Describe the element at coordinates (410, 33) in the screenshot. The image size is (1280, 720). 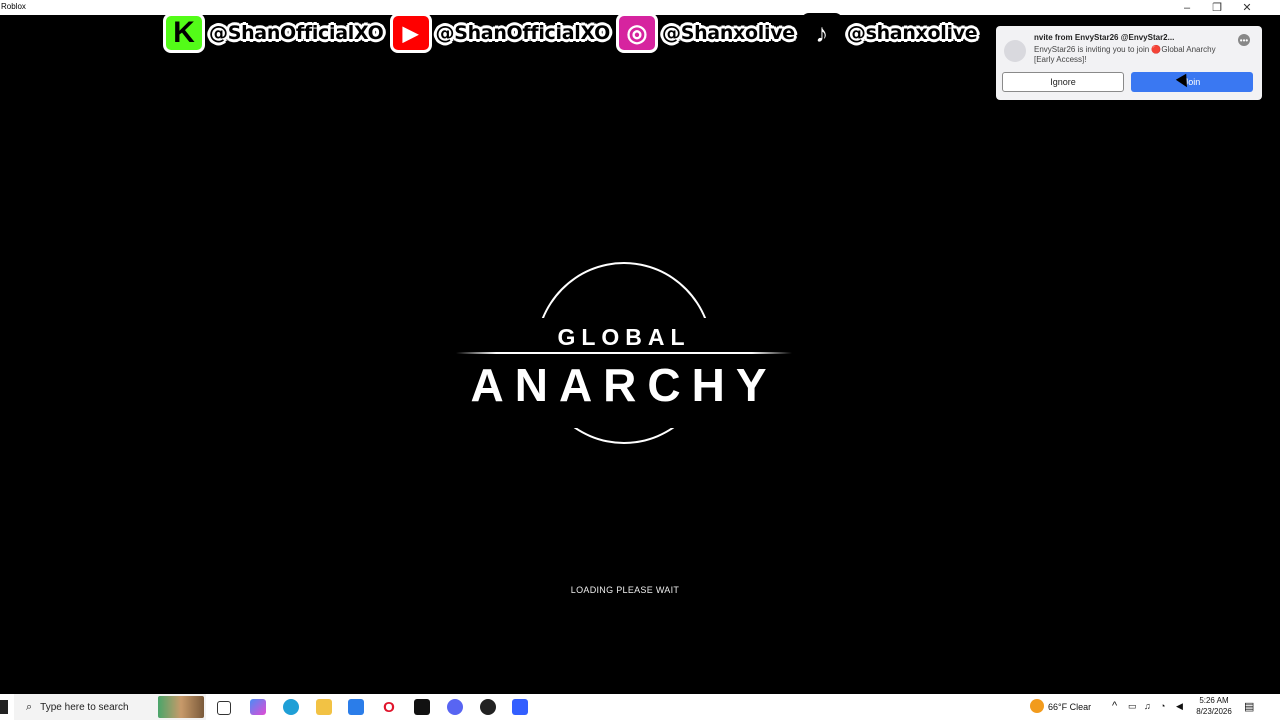
I see `youtube-icon: ▶` at that location.